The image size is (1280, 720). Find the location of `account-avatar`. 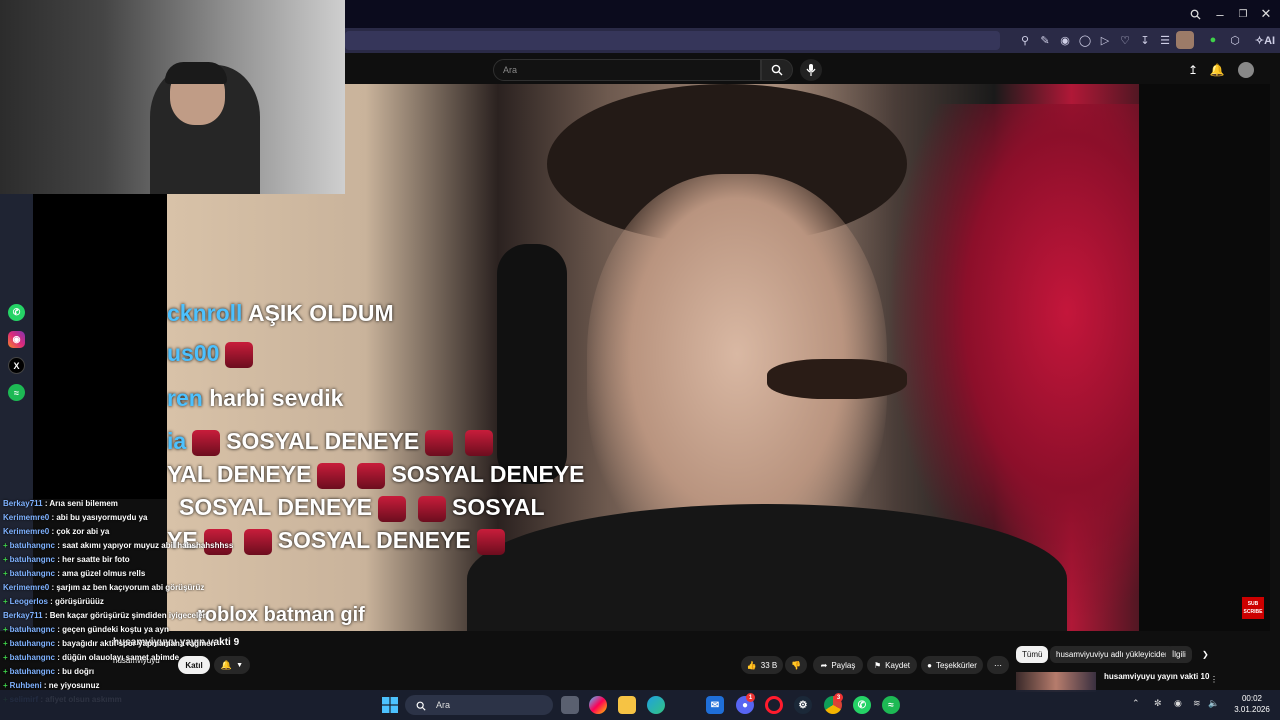

account-avatar is located at coordinates (1246, 70).